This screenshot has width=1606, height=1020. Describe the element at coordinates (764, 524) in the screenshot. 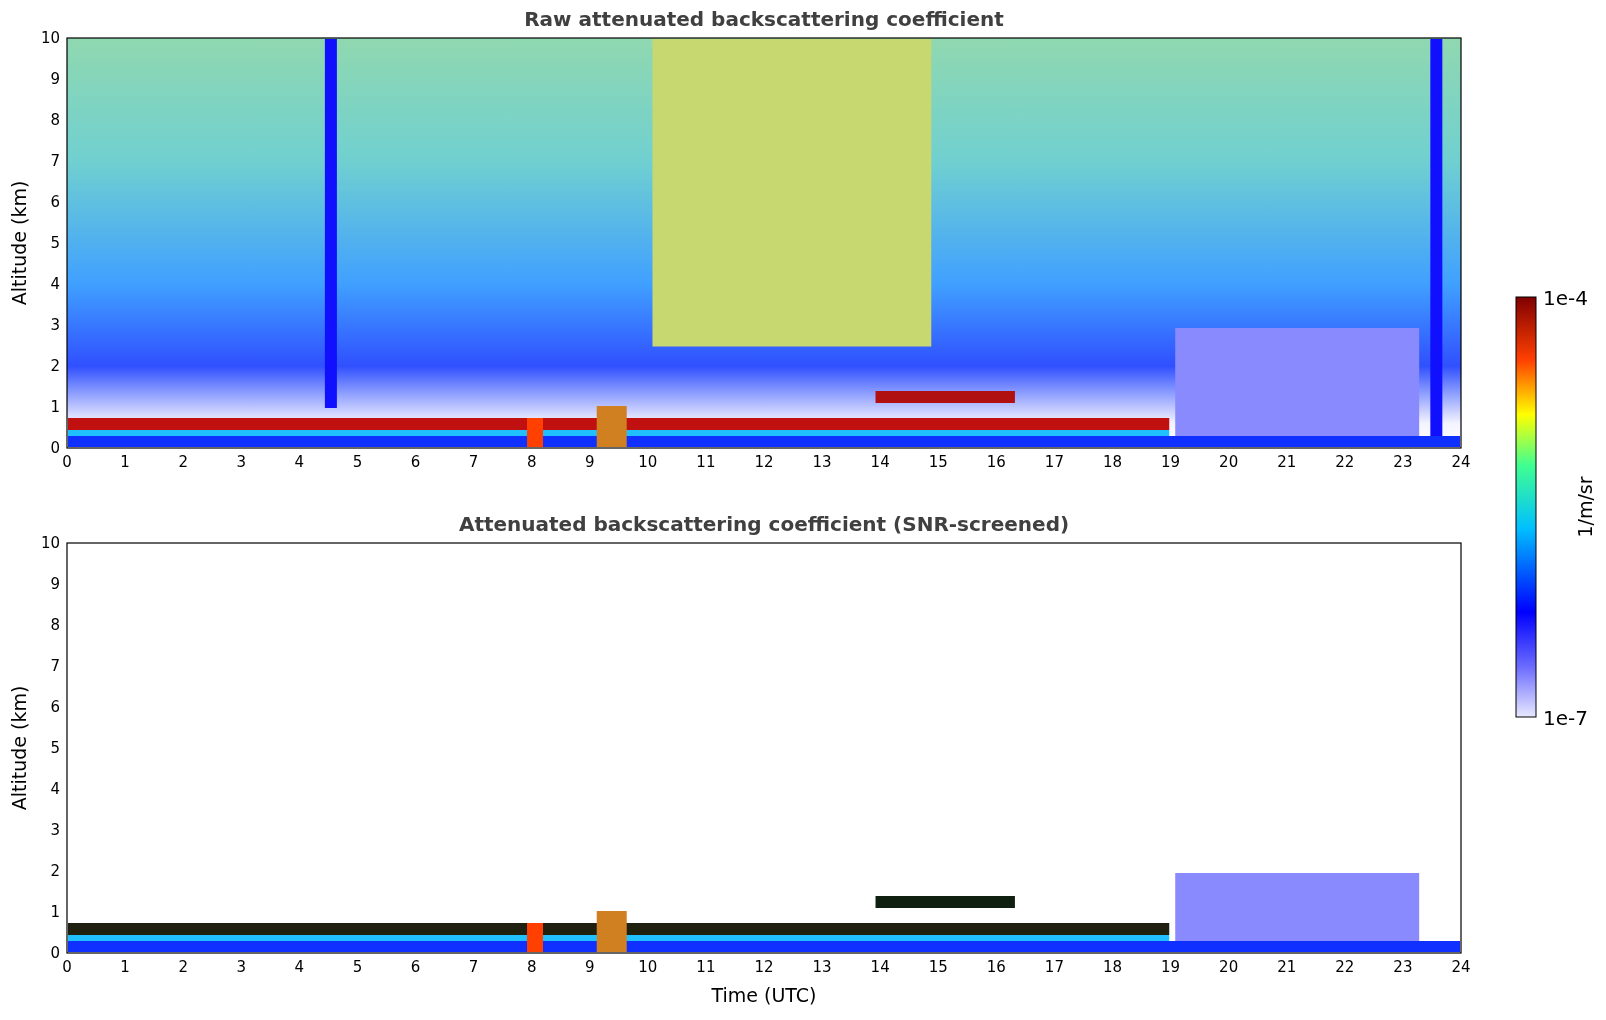

I see `chart-title: Attenuated backscattering coefficient (SNR-screened)` at that location.